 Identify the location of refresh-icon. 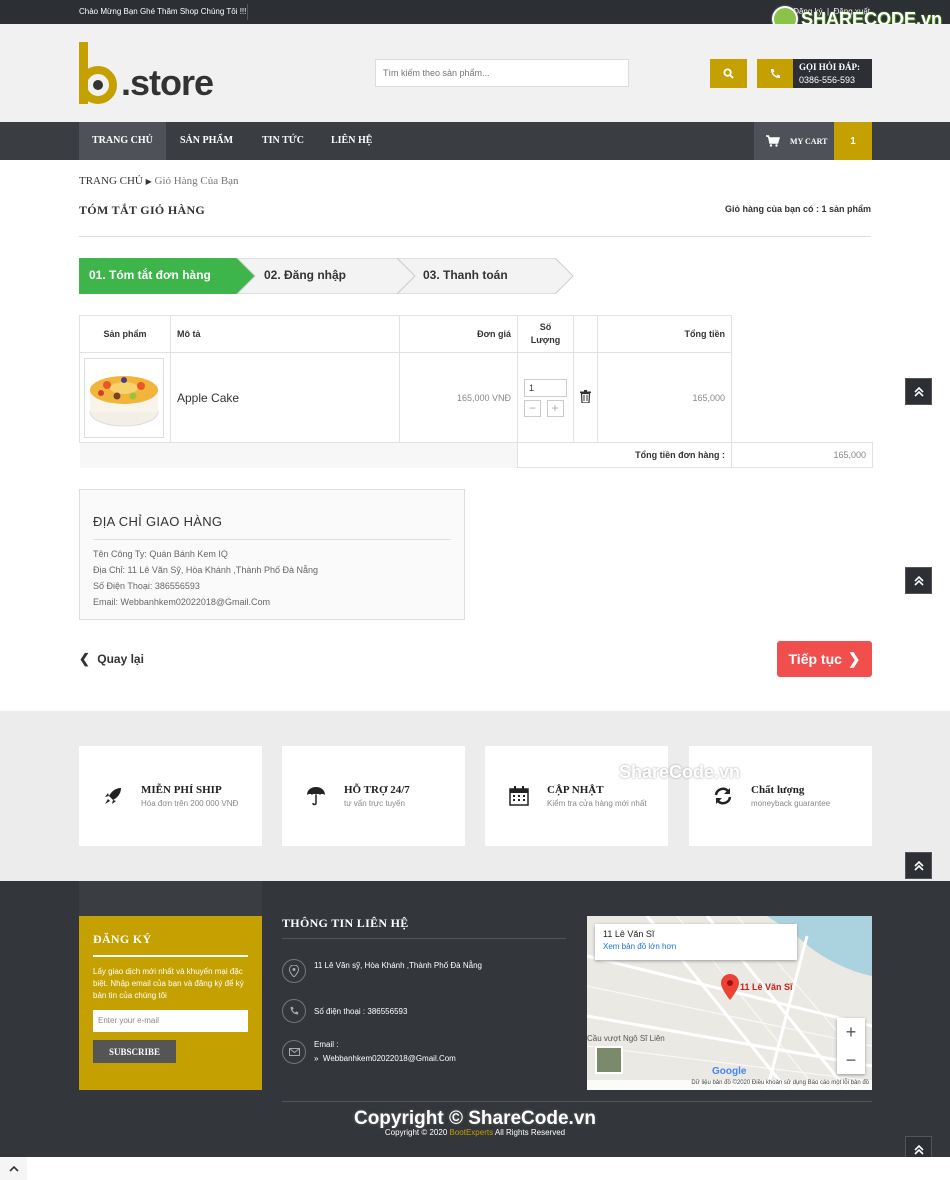
(723, 796).